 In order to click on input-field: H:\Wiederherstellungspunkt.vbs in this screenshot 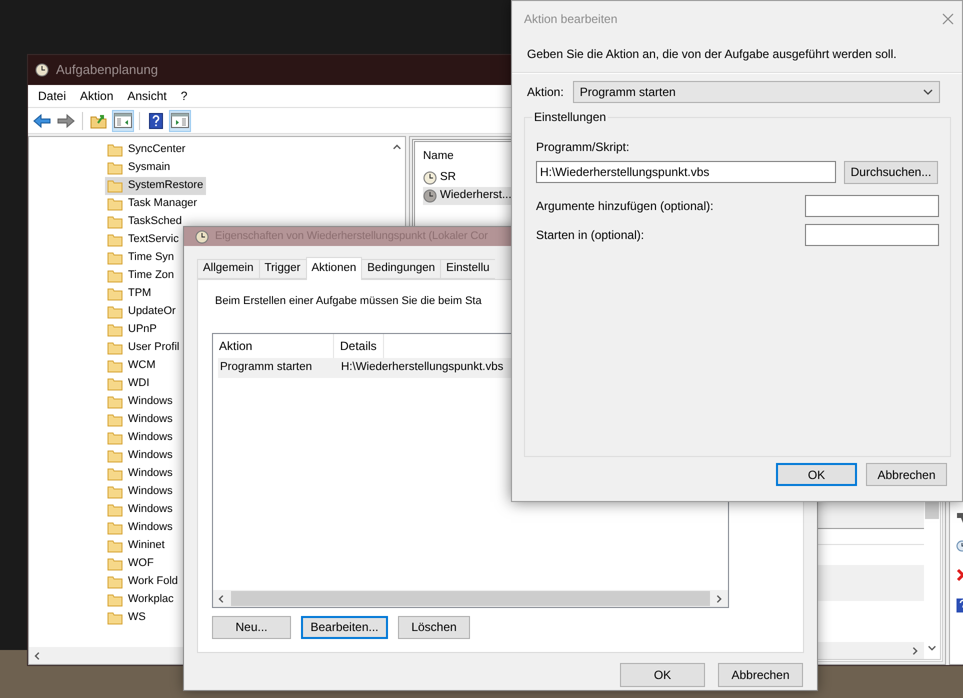, I will do `click(686, 172)`.